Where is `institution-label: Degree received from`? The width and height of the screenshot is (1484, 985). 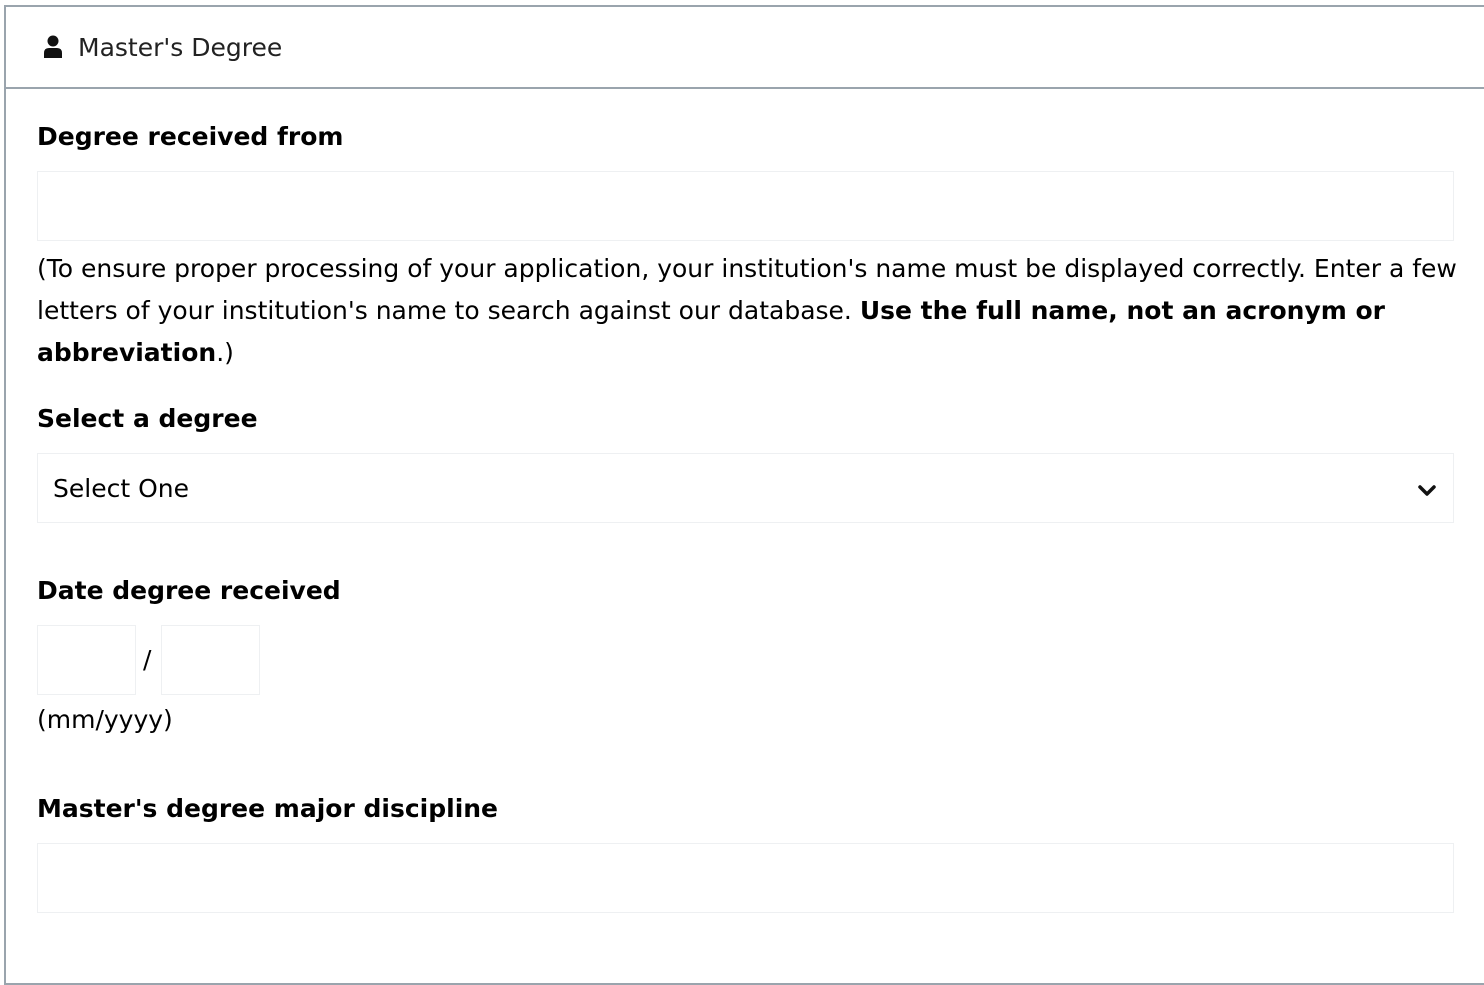
institution-label: Degree received from is located at coordinates (190, 136).